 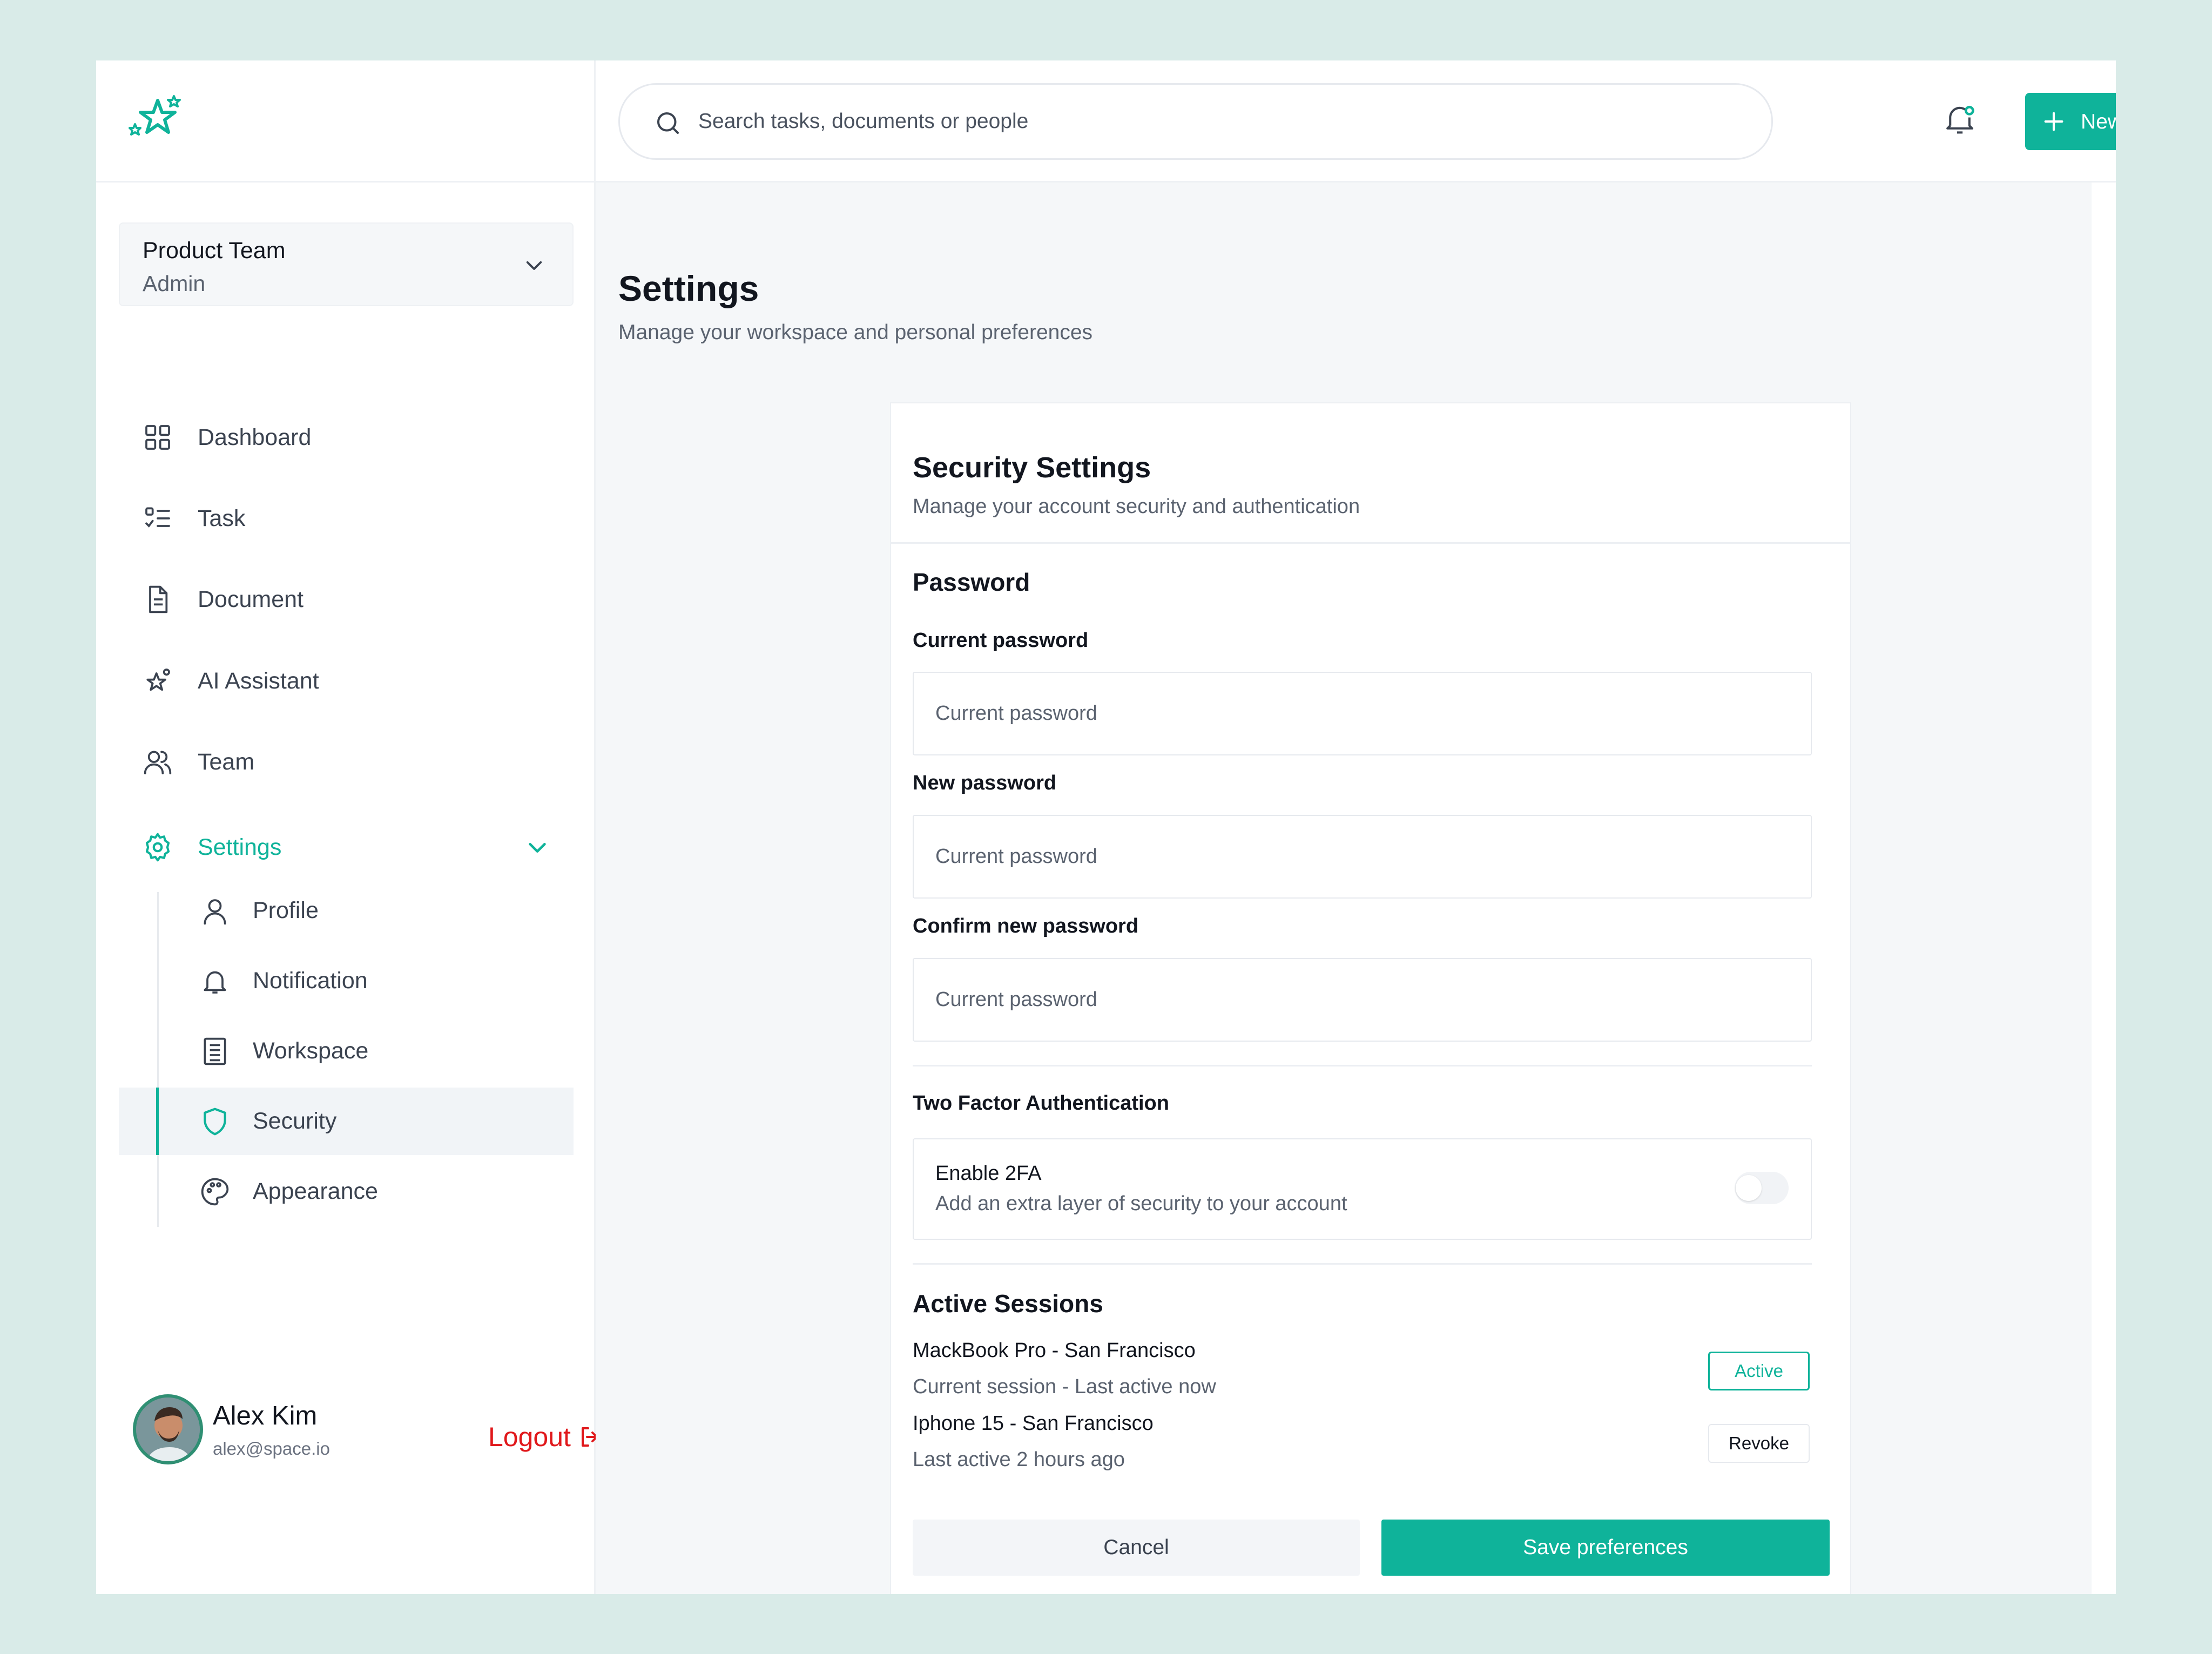 What do you see at coordinates (346, 121) in the screenshot?
I see `logo-area` at bounding box center [346, 121].